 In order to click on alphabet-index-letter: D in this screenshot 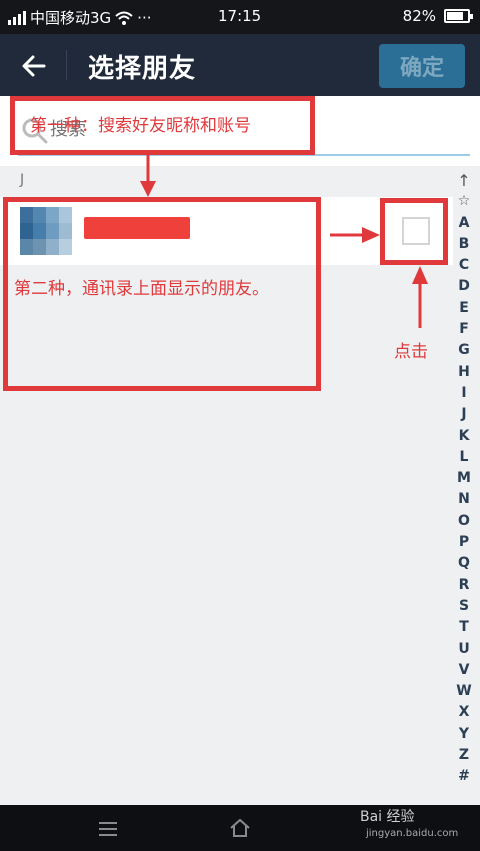, I will do `click(464, 286)`.